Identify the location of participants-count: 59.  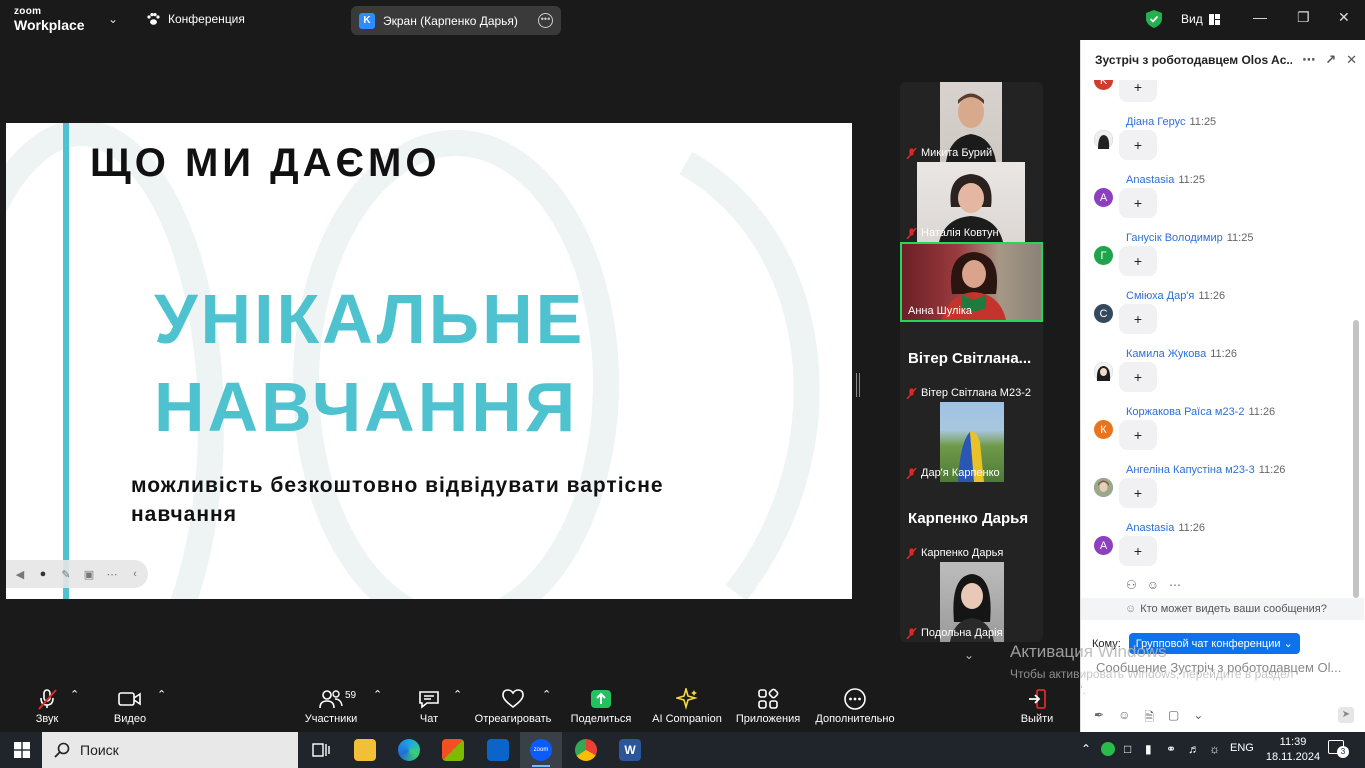
(351, 695).